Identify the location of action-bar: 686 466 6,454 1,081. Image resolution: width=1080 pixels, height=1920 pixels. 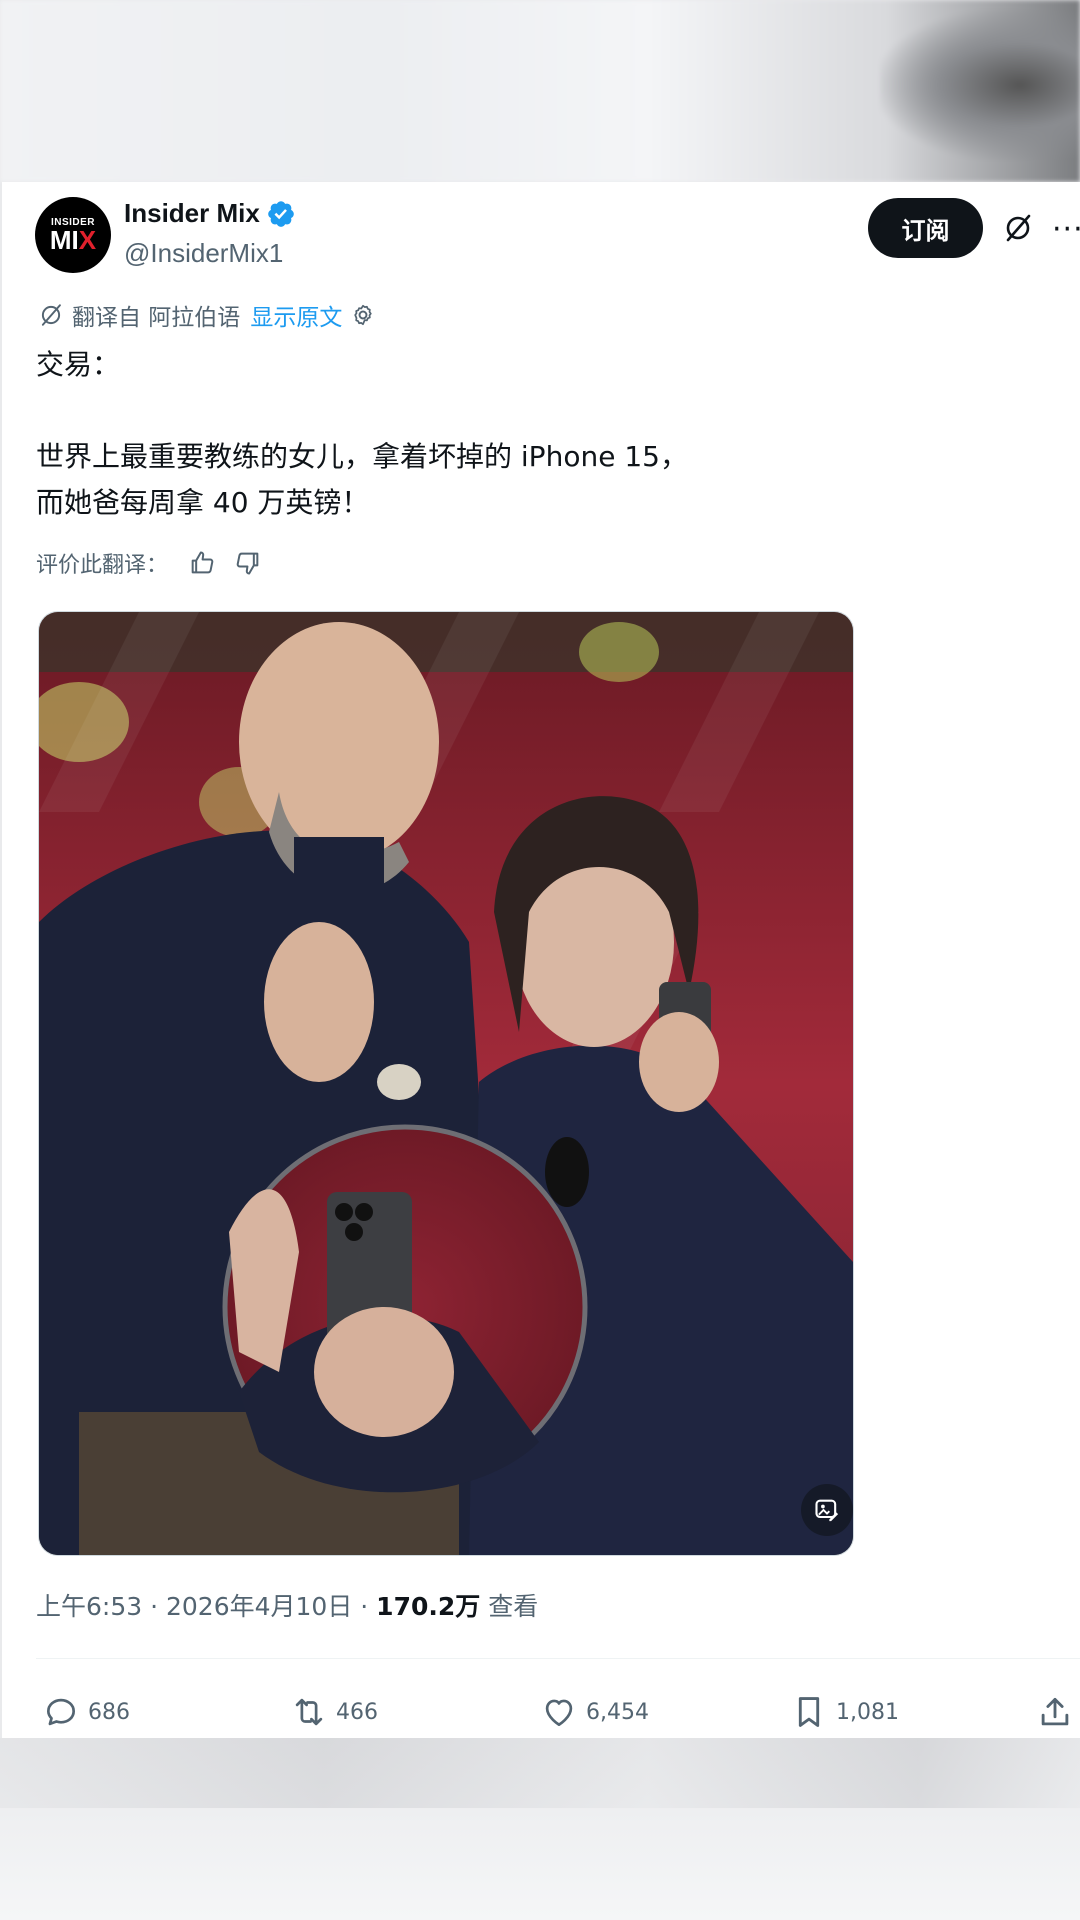
(541, 1712).